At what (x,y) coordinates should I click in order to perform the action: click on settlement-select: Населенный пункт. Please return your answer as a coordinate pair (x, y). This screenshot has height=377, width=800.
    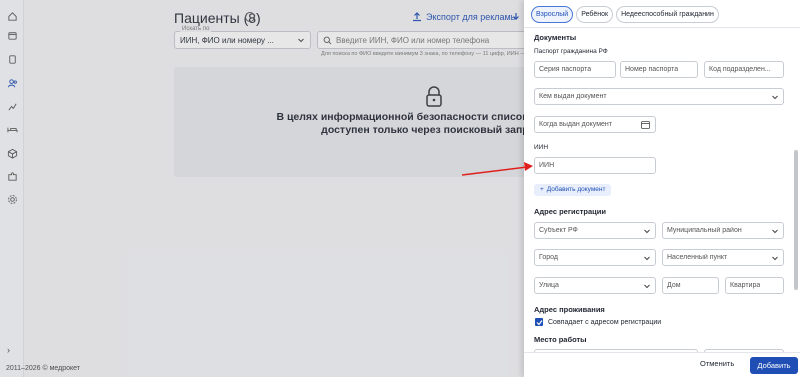
    Looking at the image, I should click on (723, 257).